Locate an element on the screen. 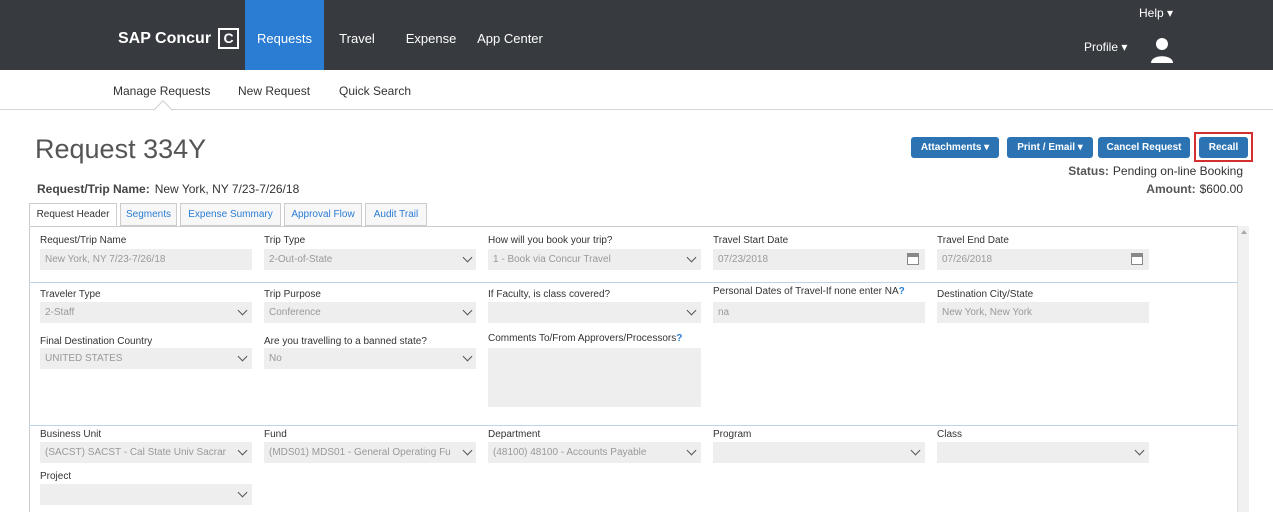  faculty-select is located at coordinates (594, 312).